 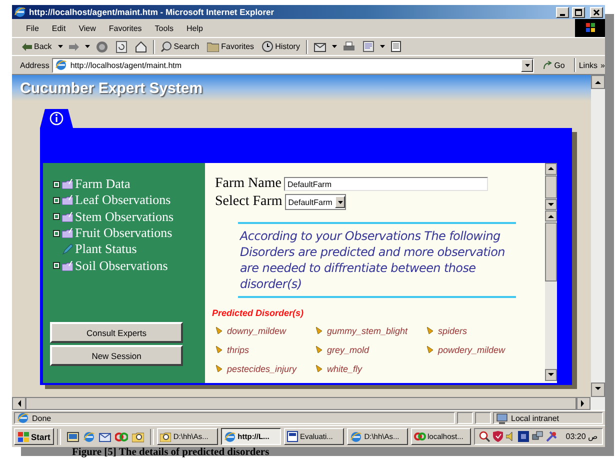 I want to click on speaker-icon, so click(x=510, y=436).